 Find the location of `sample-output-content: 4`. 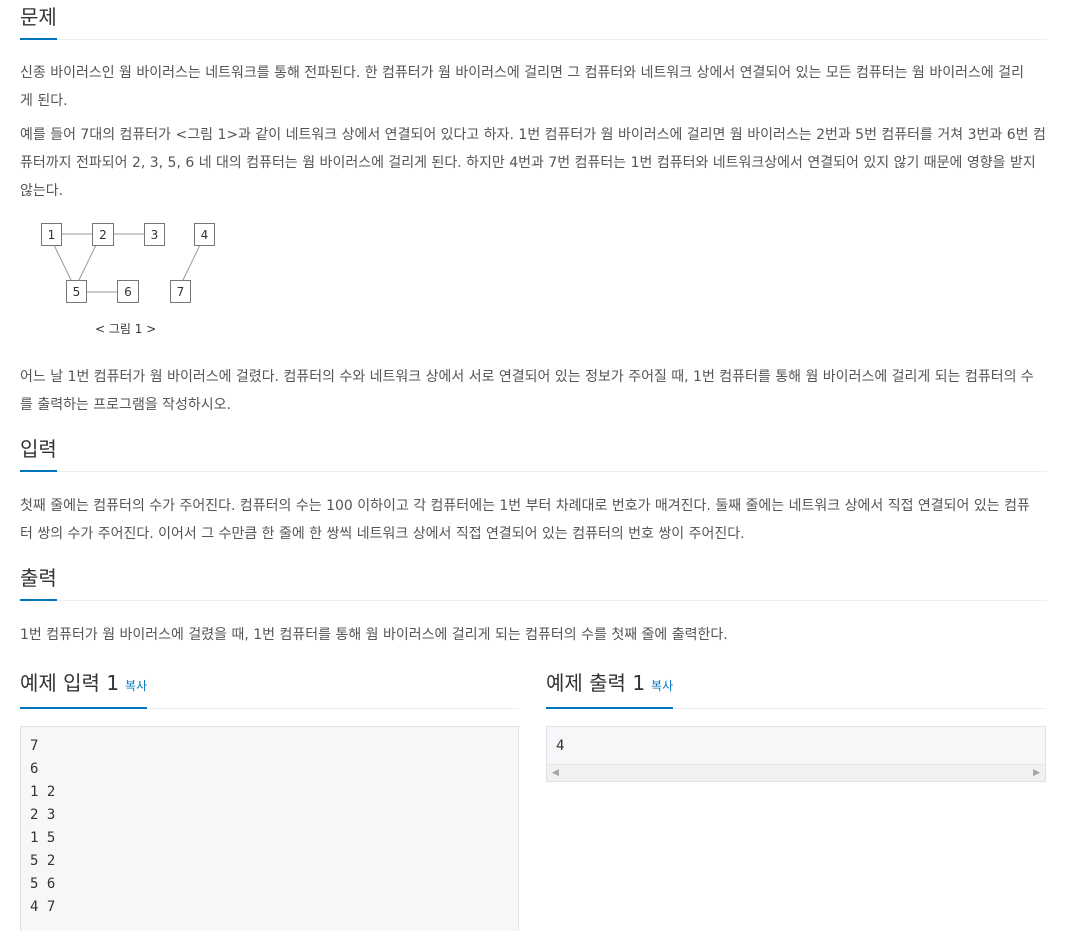

sample-output-content: 4 is located at coordinates (560, 746).